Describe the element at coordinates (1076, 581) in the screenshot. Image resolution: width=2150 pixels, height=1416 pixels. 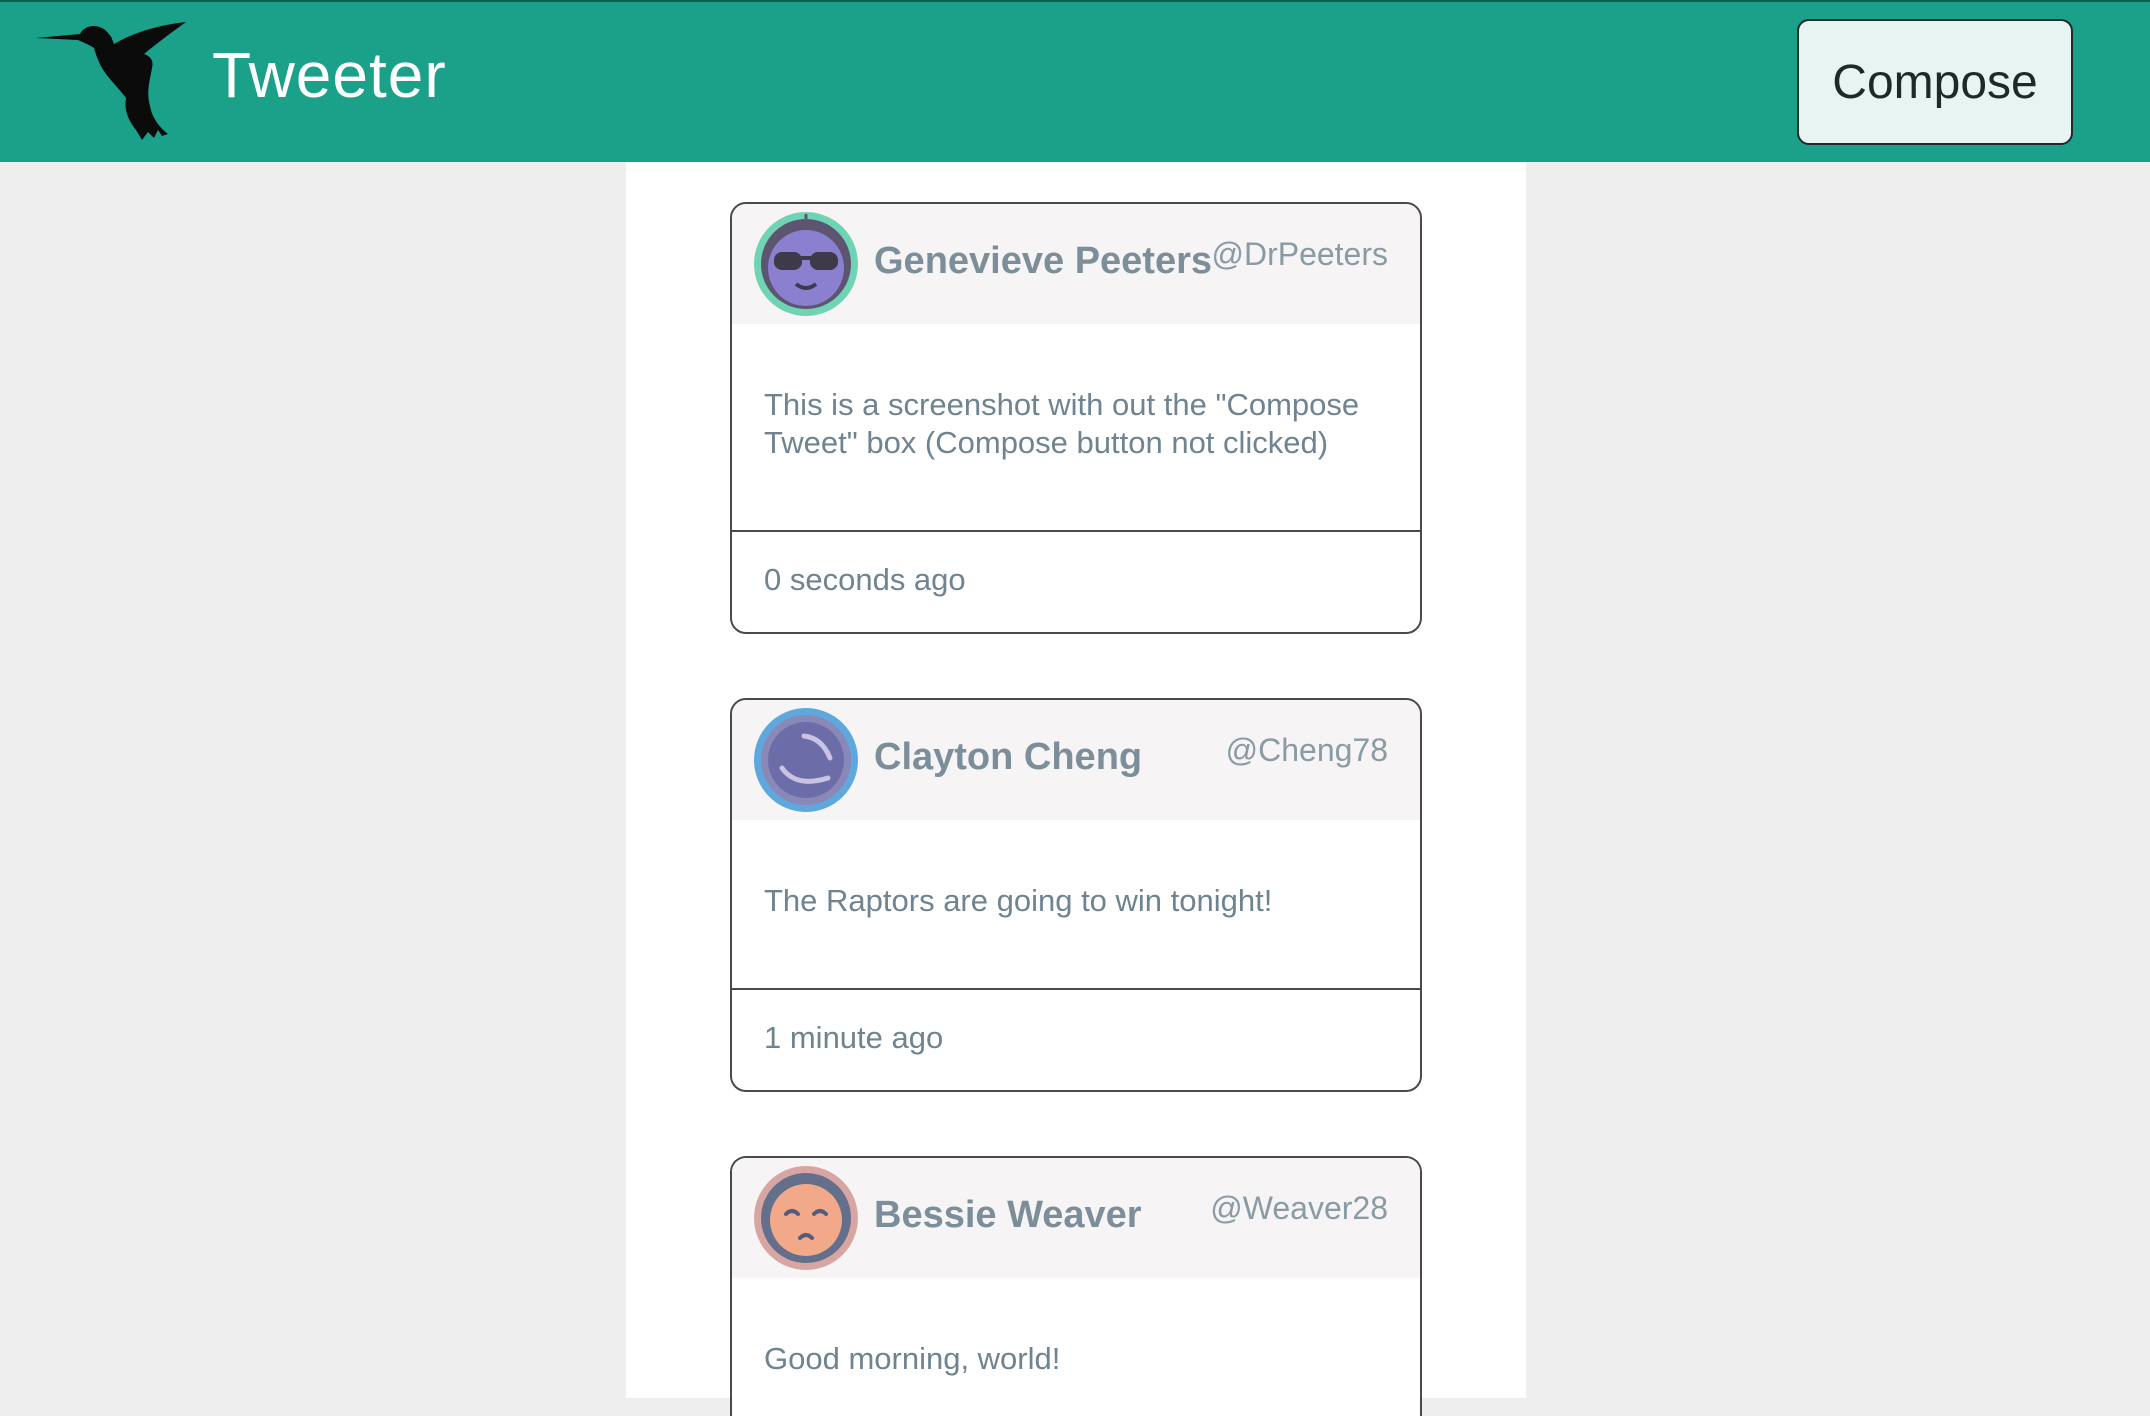
I see `tweet-timestamp: 0 seconds ago` at that location.